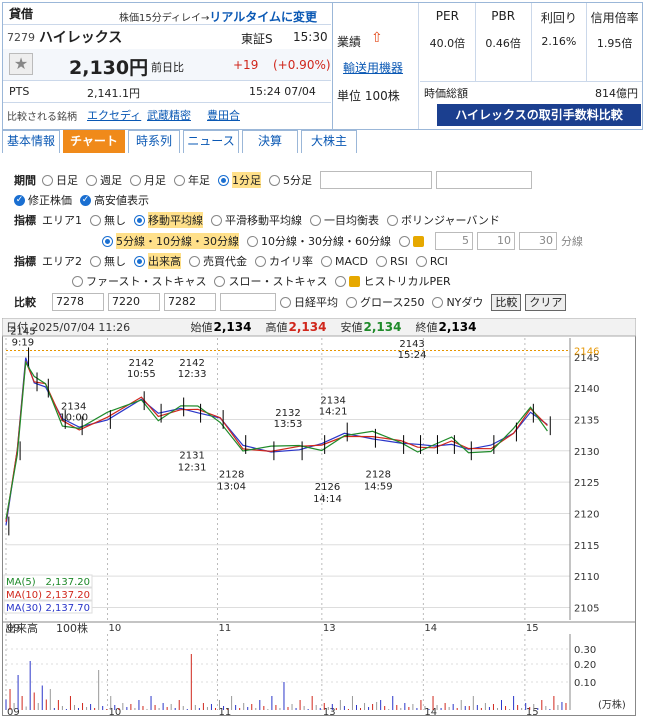  Describe the element at coordinates (21, 64) in the screenshot. I see `star-icon: ★` at that location.